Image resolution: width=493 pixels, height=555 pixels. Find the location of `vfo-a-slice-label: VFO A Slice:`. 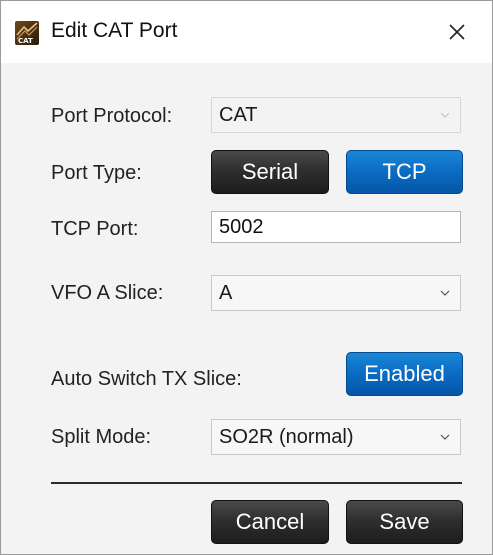

vfo-a-slice-label: VFO A Slice: is located at coordinates (107, 293).